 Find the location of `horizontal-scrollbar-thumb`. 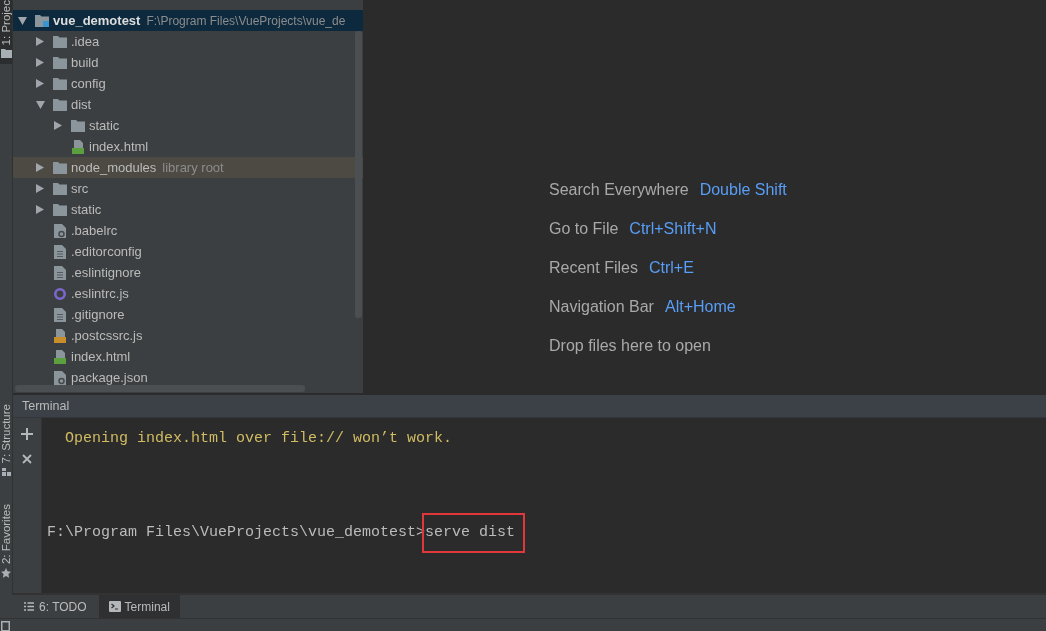

horizontal-scrollbar-thumb is located at coordinates (160, 388).